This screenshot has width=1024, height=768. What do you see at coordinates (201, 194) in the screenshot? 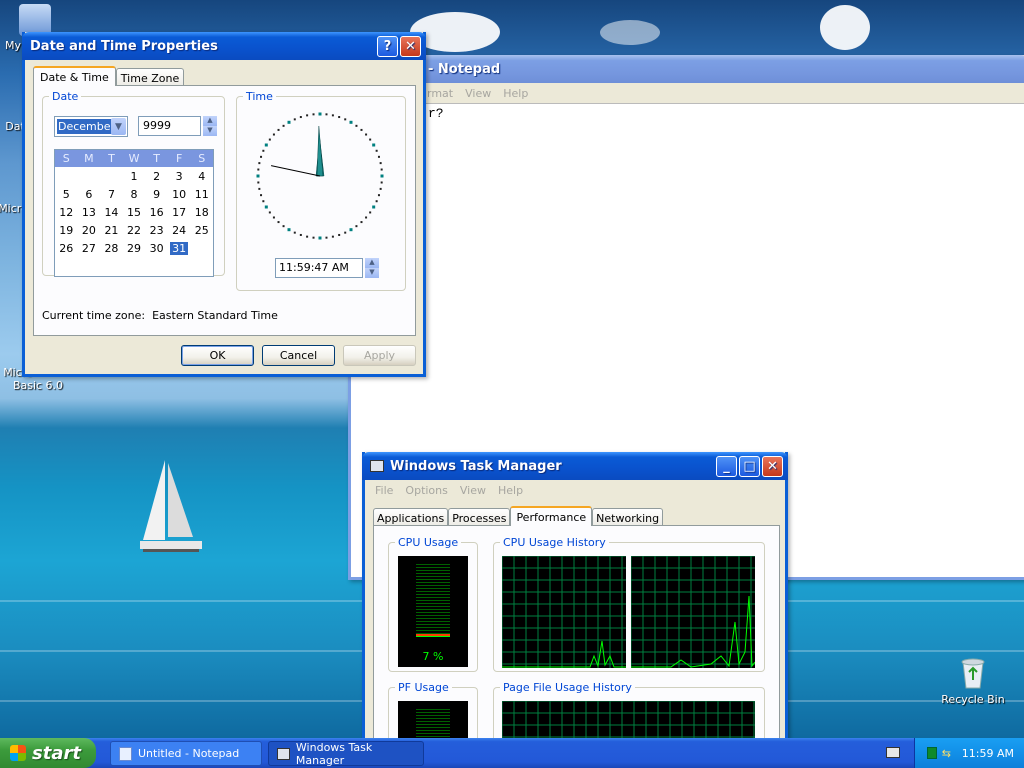
I see `calendar-day: 11` at bounding box center [201, 194].